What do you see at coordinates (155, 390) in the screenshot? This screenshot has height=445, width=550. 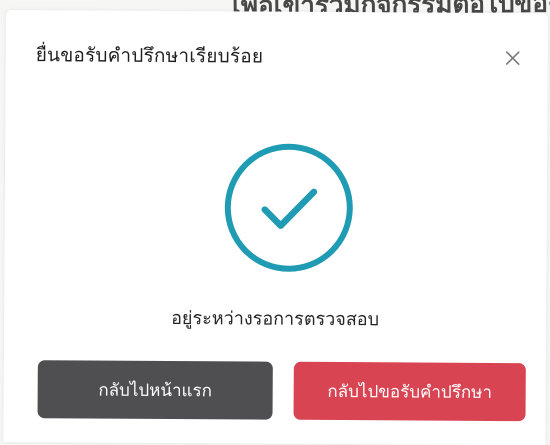 I see `back-to-home-button: กลับไปหน้าแรก` at bounding box center [155, 390].